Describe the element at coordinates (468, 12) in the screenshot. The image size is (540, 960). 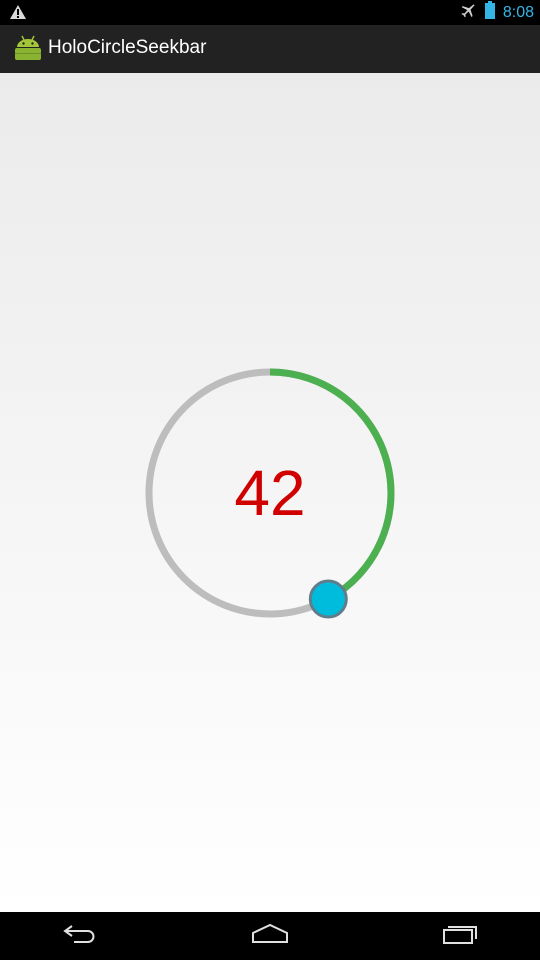
I see `airplane-icon` at that location.